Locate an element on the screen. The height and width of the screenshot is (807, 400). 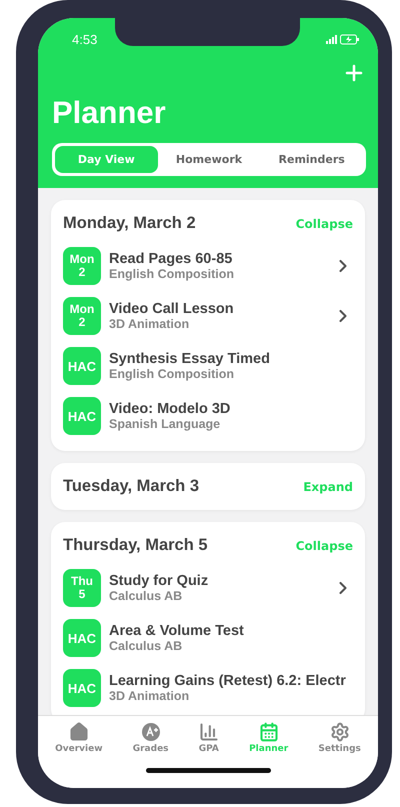
date-badge: Thu 5 is located at coordinates (82, 588).